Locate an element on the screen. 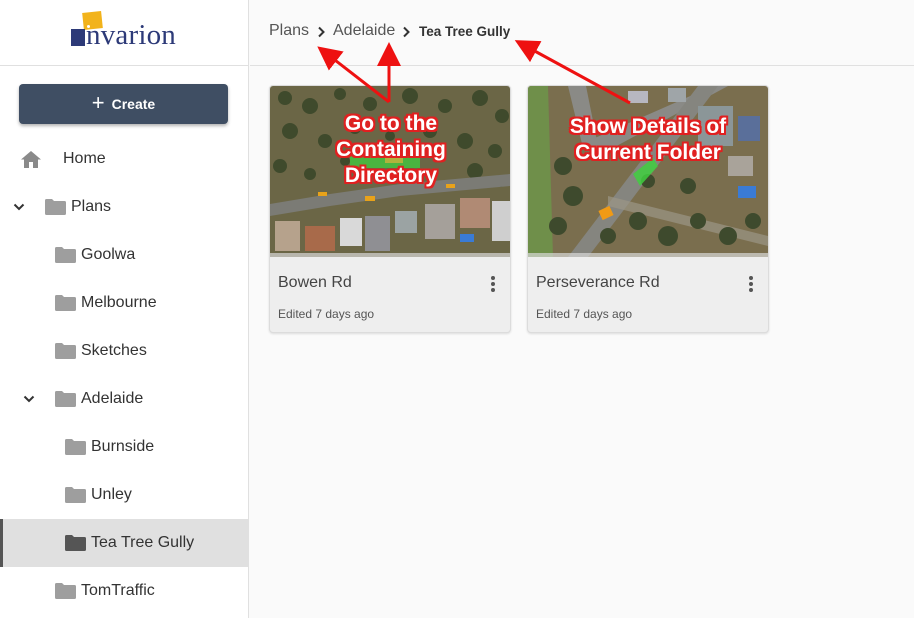 The width and height of the screenshot is (914, 618). sidebar-item-melbourne: Melbourne is located at coordinates (124, 303).